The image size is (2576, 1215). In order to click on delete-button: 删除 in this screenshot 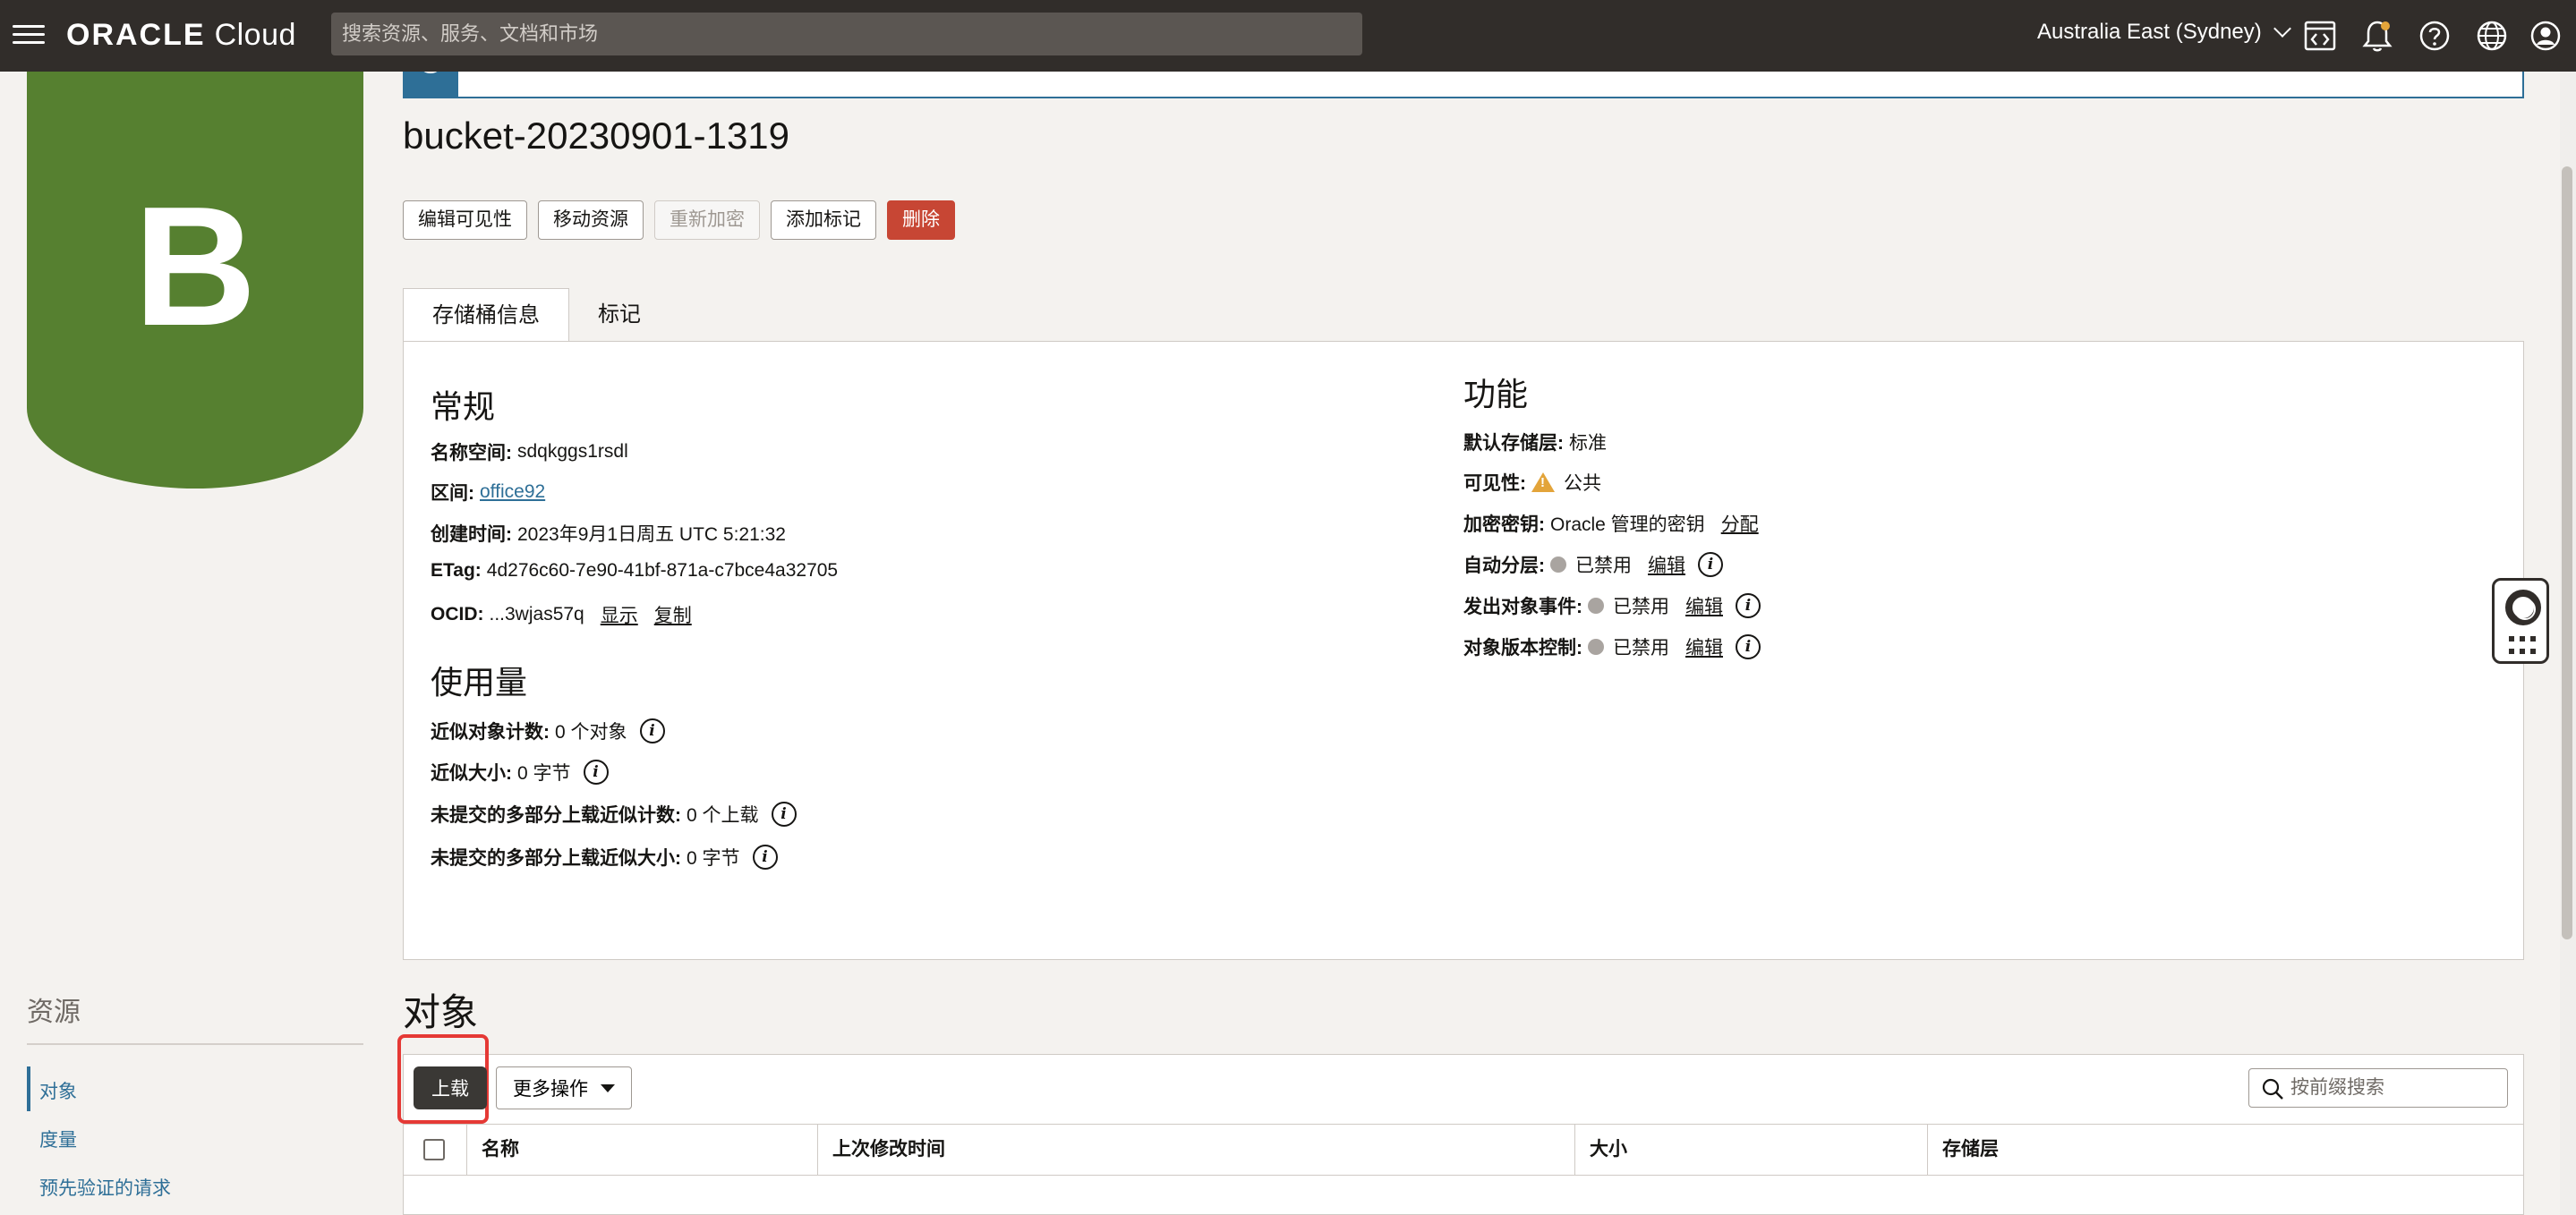, I will do `click(921, 220)`.